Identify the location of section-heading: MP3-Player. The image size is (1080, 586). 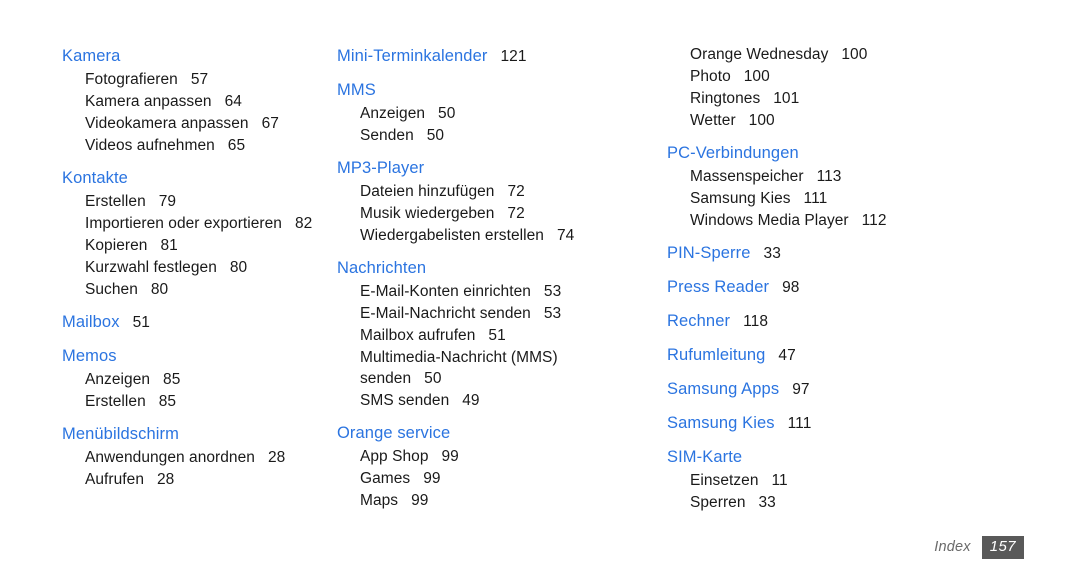
(496, 168).